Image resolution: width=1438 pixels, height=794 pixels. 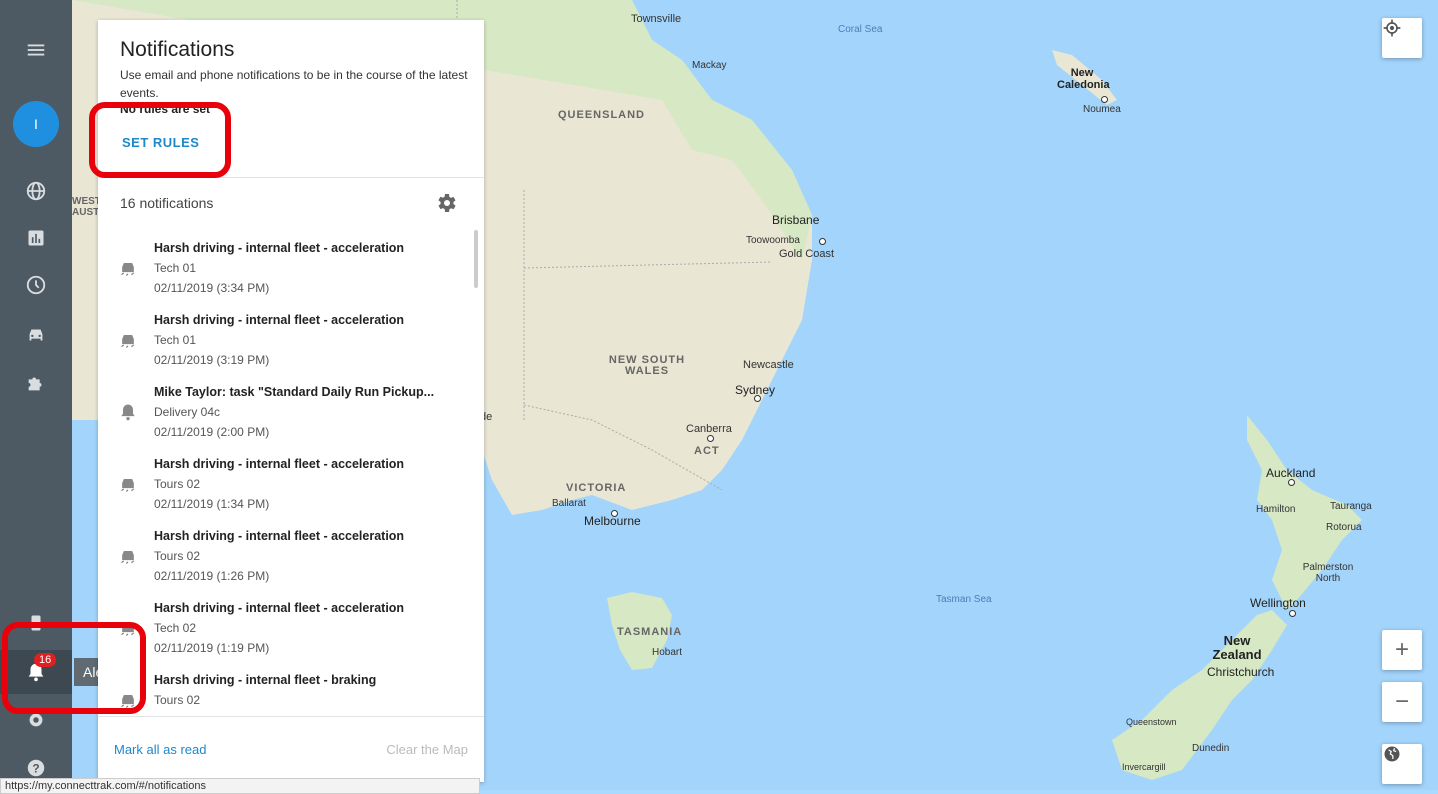 I want to click on gear-icon, so click(x=447, y=203).